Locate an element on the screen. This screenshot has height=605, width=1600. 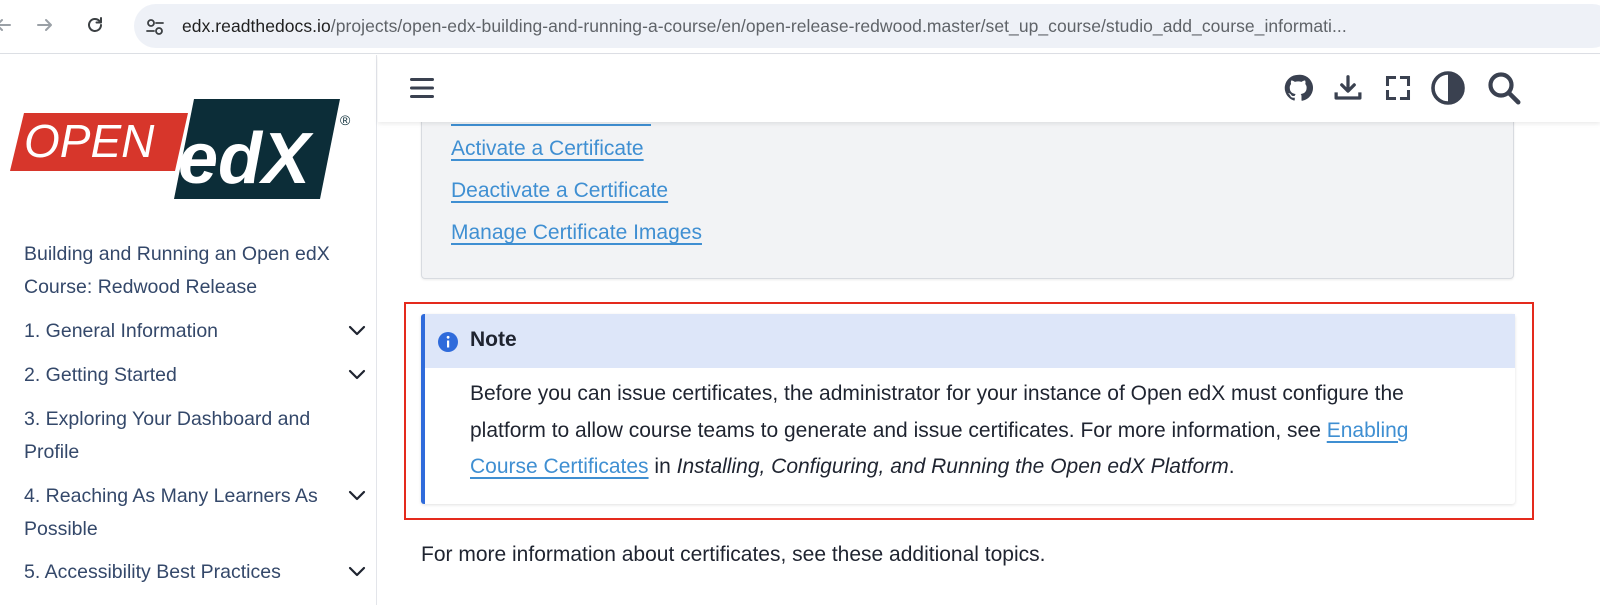
download-icon is located at coordinates (1348, 87).